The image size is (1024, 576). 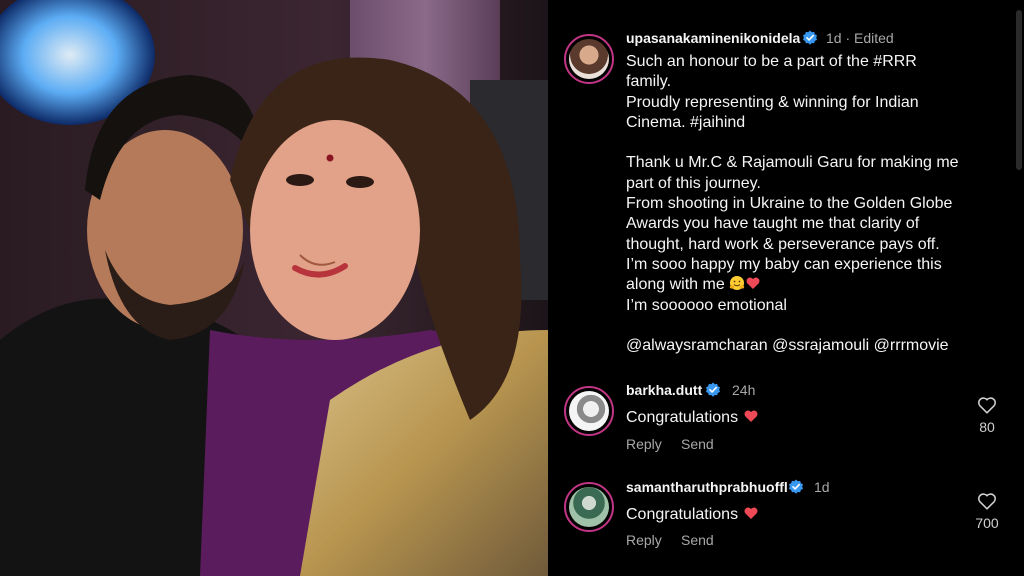 I want to click on author-username: upasanakaminenikonidela, so click(x=713, y=38).